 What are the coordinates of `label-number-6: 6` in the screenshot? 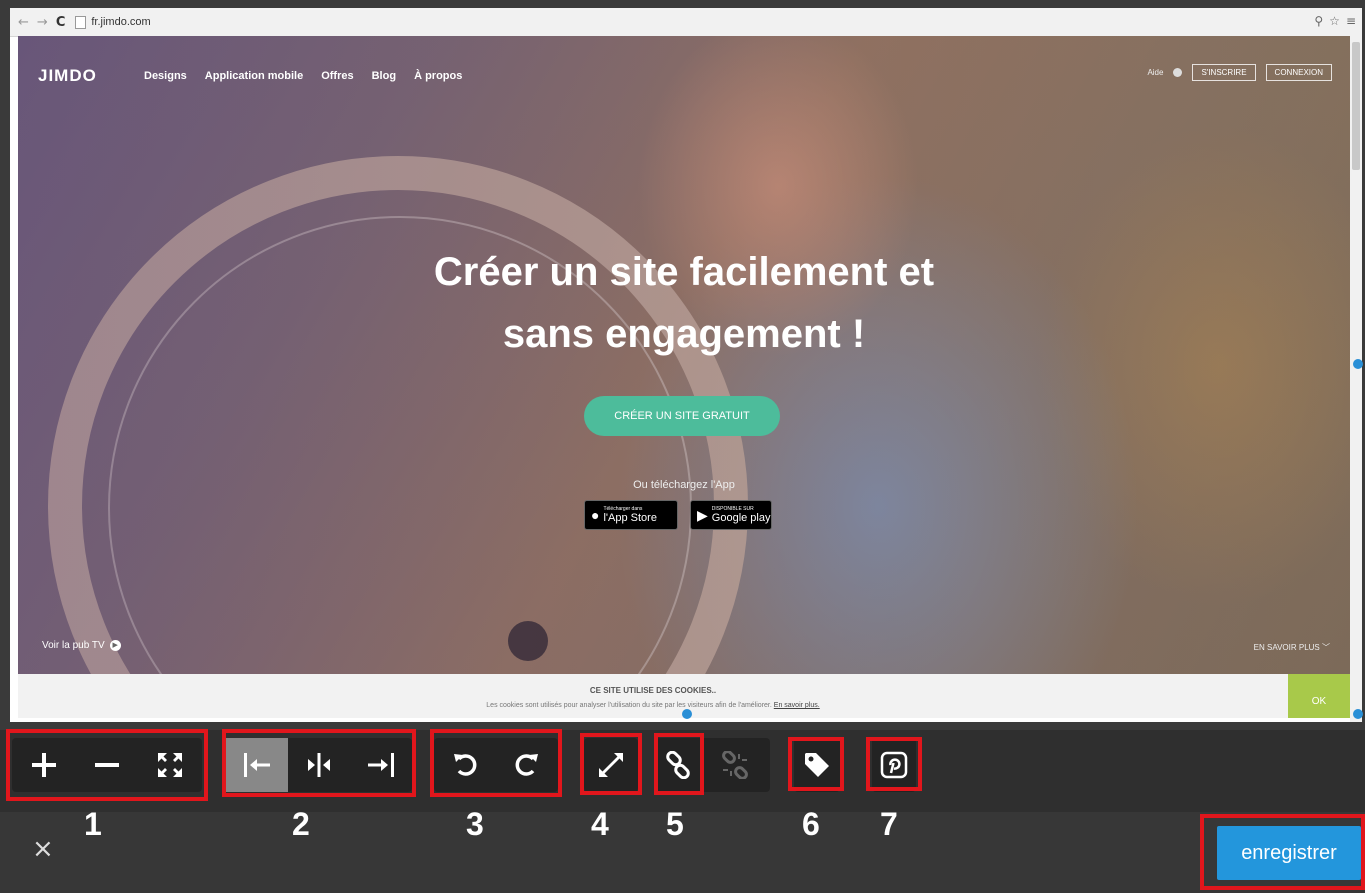 It's located at (811, 824).